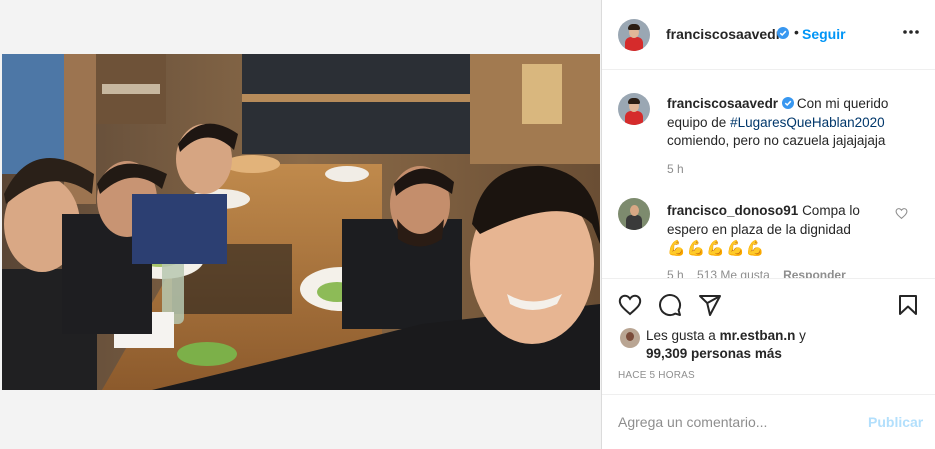 The height and width of the screenshot is (449, 935). Describe the element at coordinates (807, 122) in the screenshot. I see `caption-hashtag: #LugaresQueHablan2020` at that location.